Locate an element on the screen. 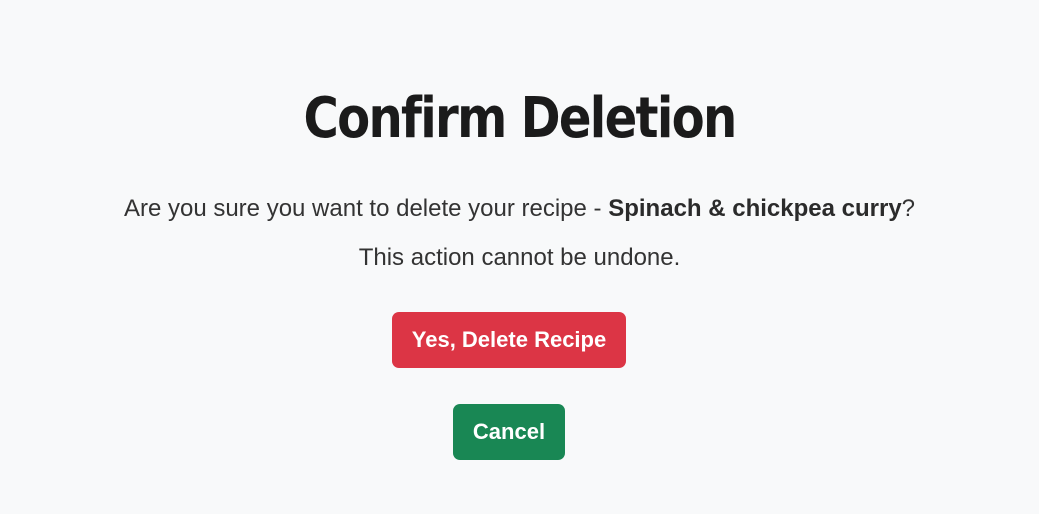 The width and height of the screenshot is (1039, 514). delete-recipe-button: Yes, Delete Recipe is located at coordinates (509, 340).